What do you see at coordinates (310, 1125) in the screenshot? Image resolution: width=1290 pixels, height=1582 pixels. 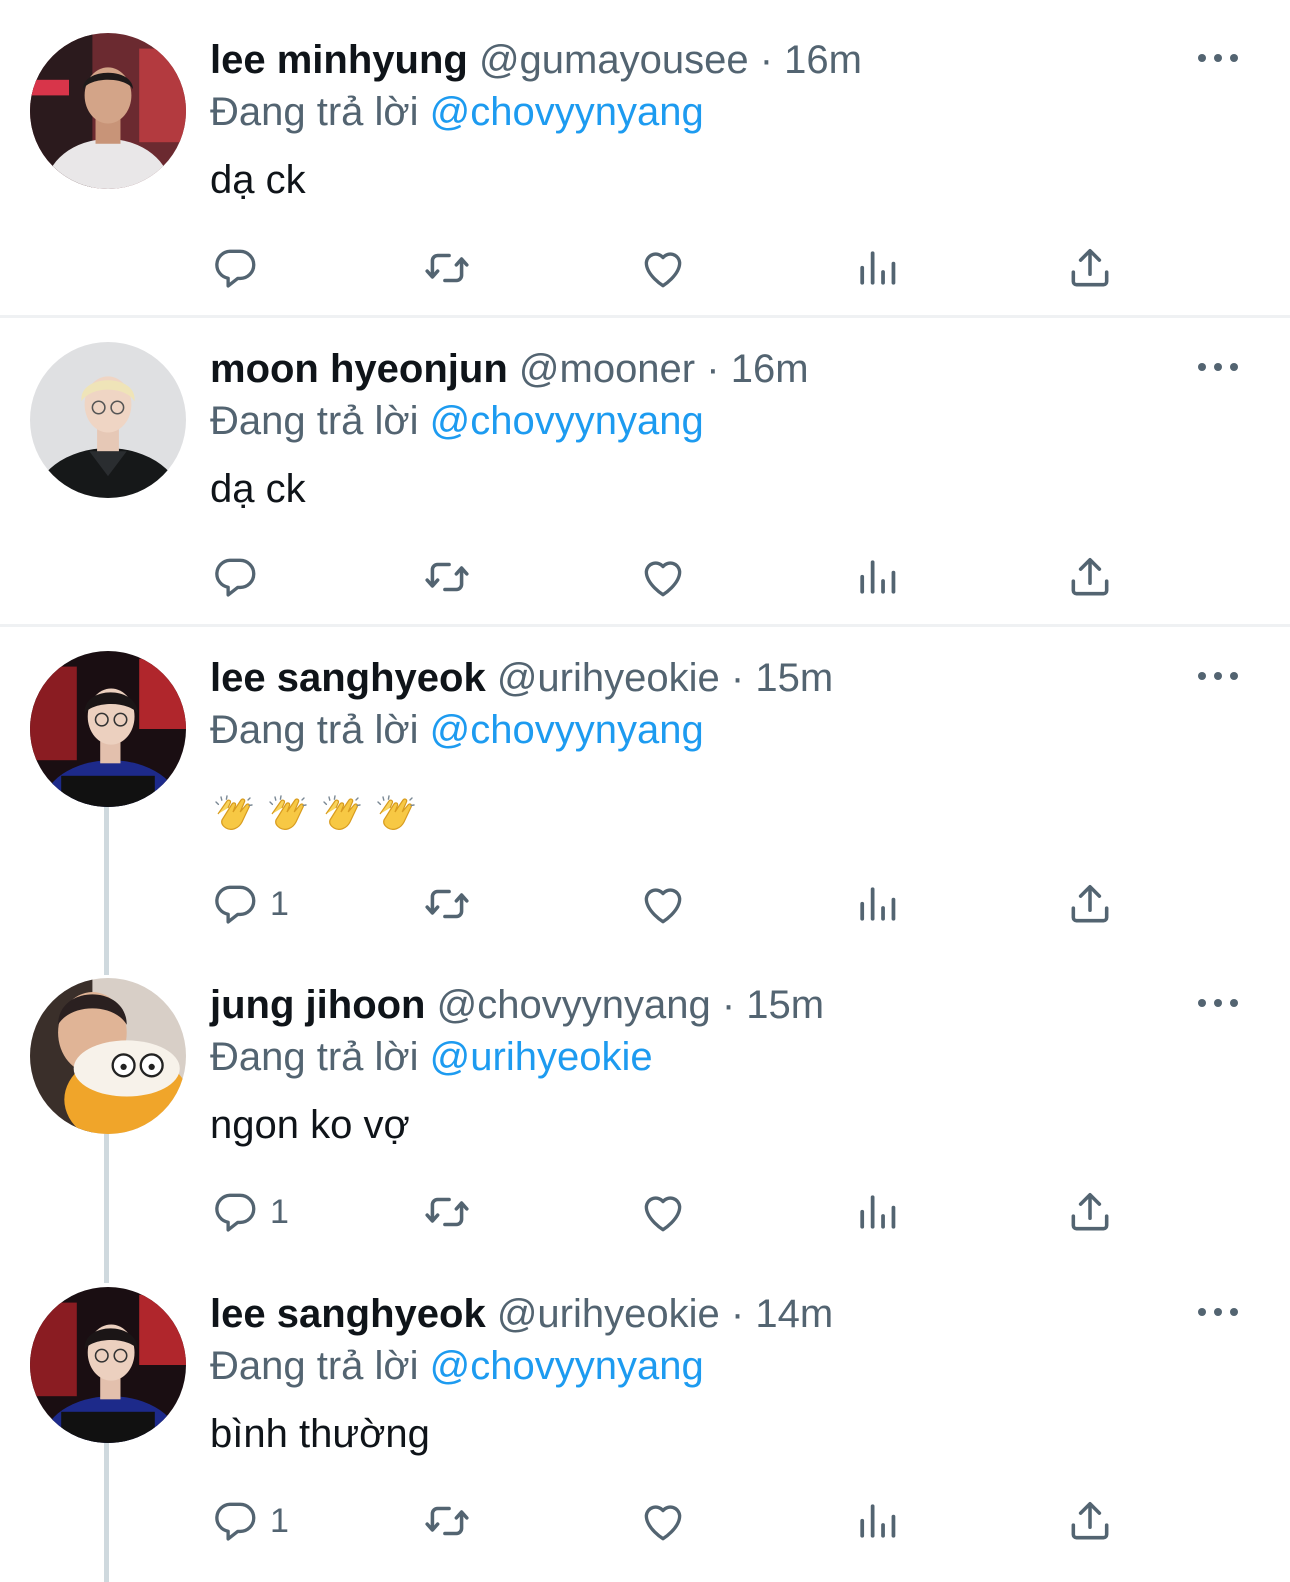 I see `tweet-text: ngon ko vợ` at bounding box center [310, 1125].